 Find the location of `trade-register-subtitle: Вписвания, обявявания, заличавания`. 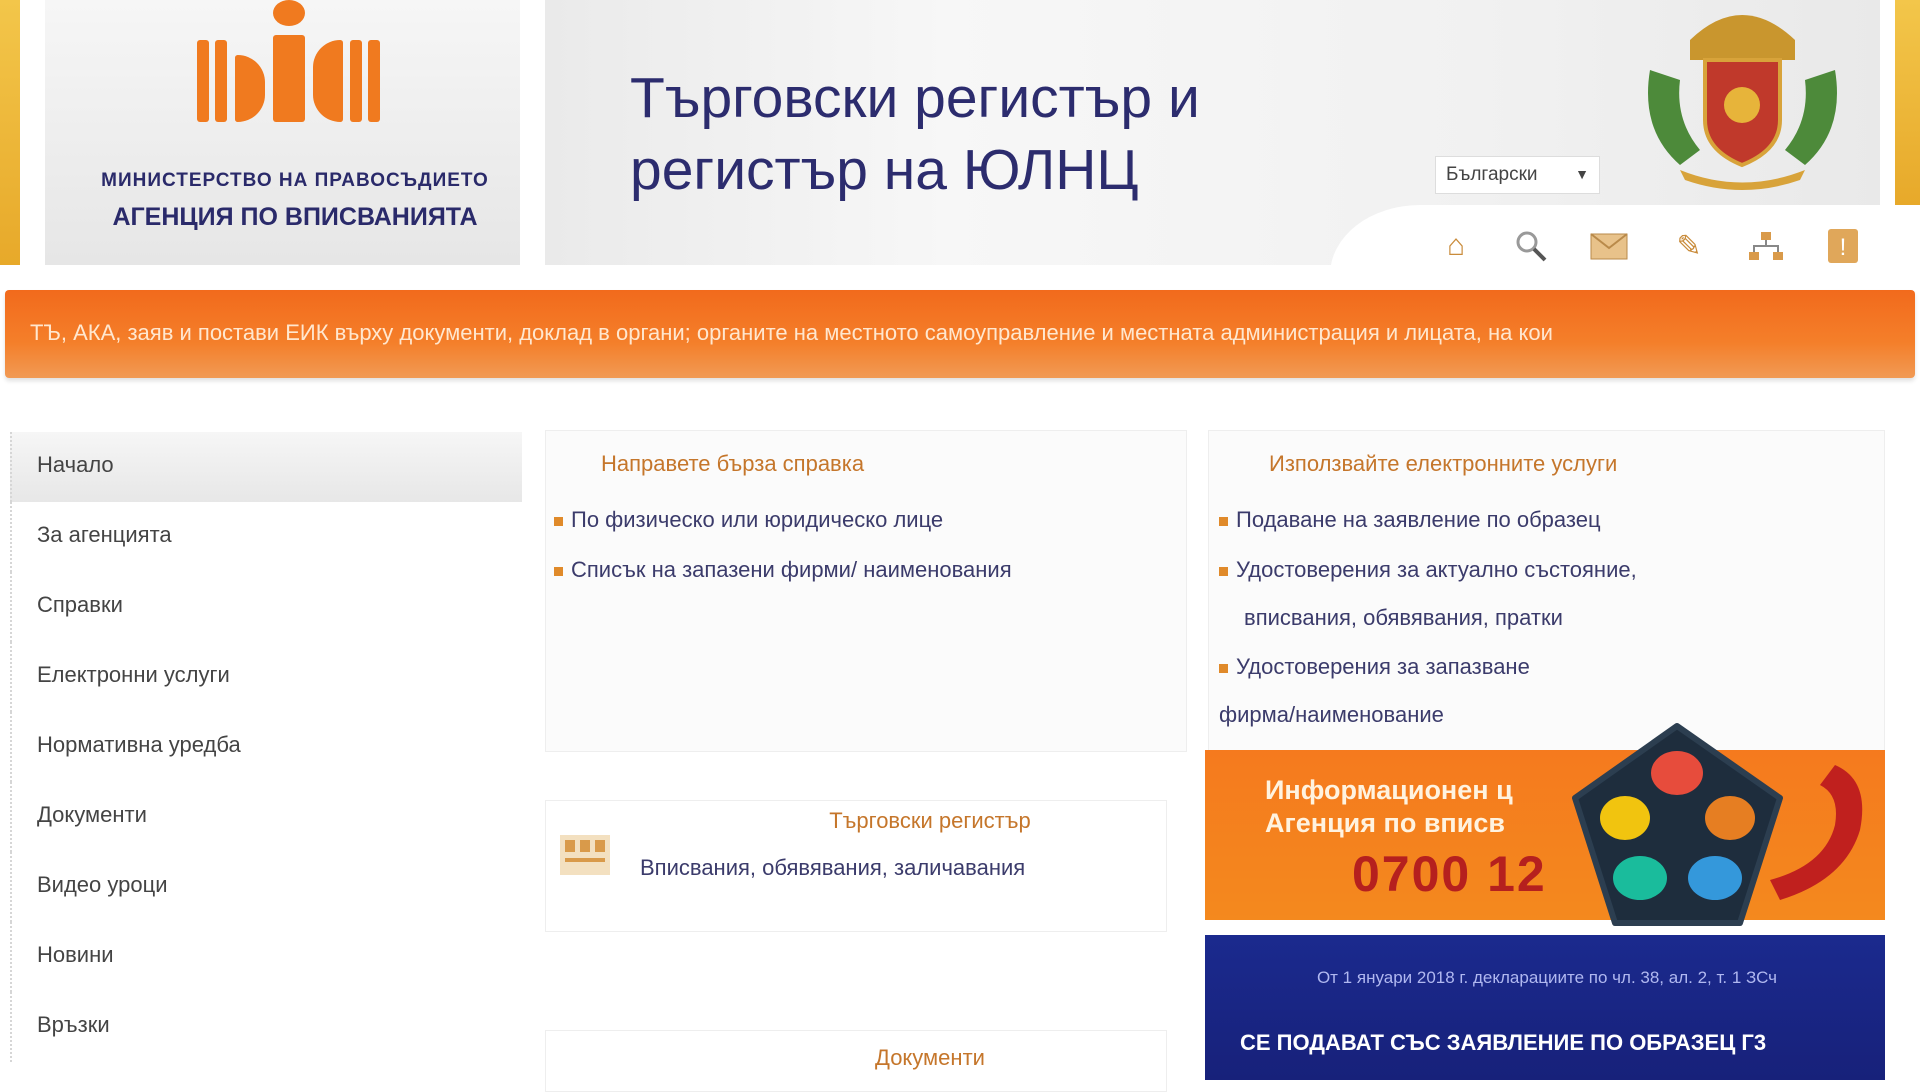

trade-register-subtitle: Вписвания, обявявания, заличавания is located at coordinates (900, 868).